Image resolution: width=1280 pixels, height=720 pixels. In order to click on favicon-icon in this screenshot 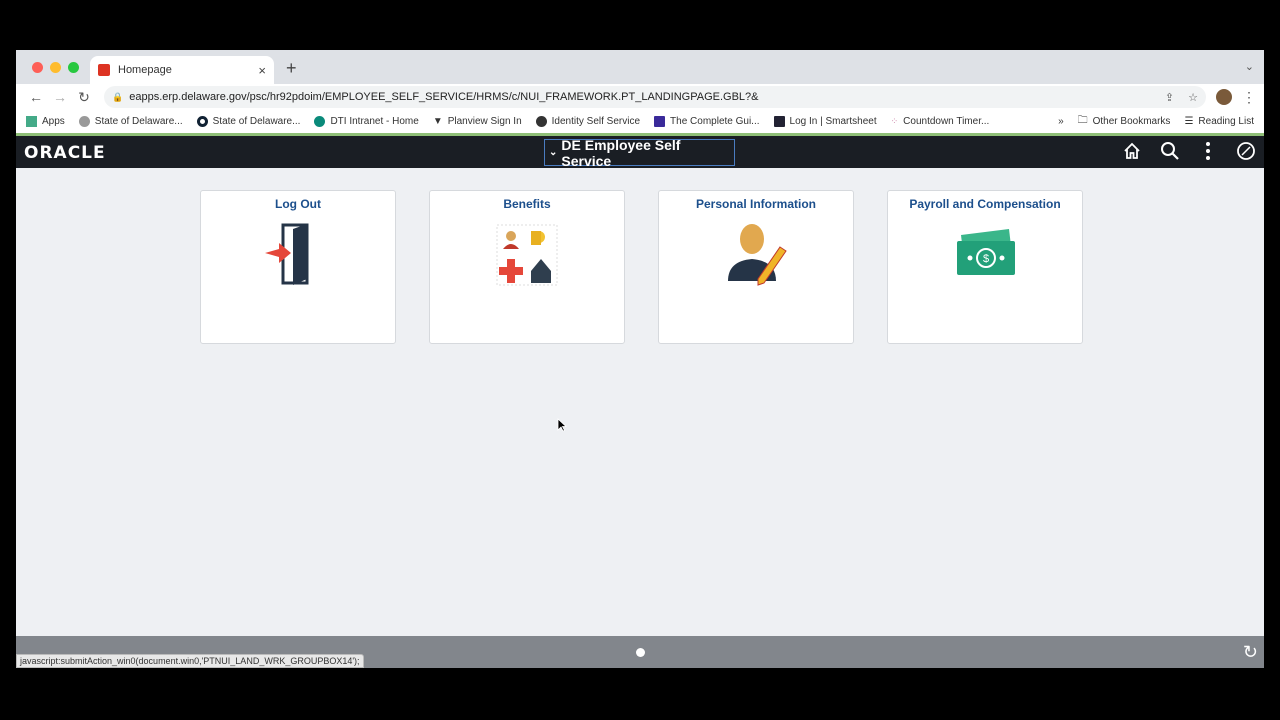, I will do `click(104, 70)`.